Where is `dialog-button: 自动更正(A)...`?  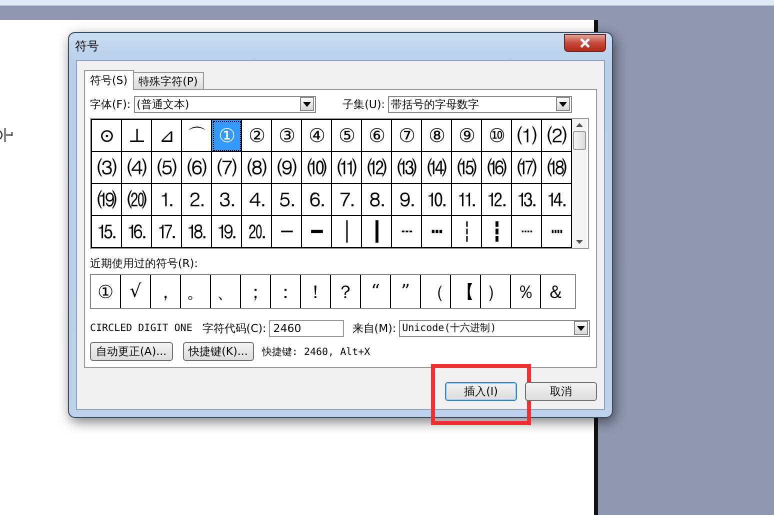
dialog-button: 自动更正(A)... is located at coordinates (131, 351).